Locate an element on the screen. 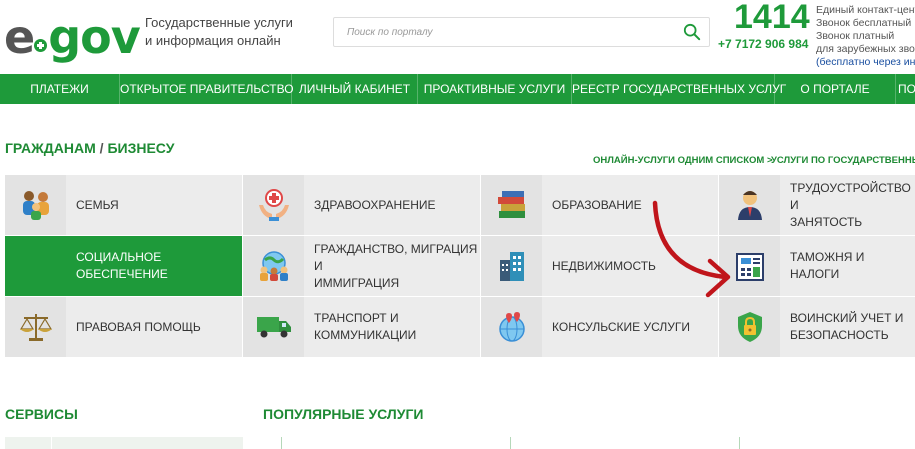  logo-word-gov: gov is located at coordinates (94, 37).